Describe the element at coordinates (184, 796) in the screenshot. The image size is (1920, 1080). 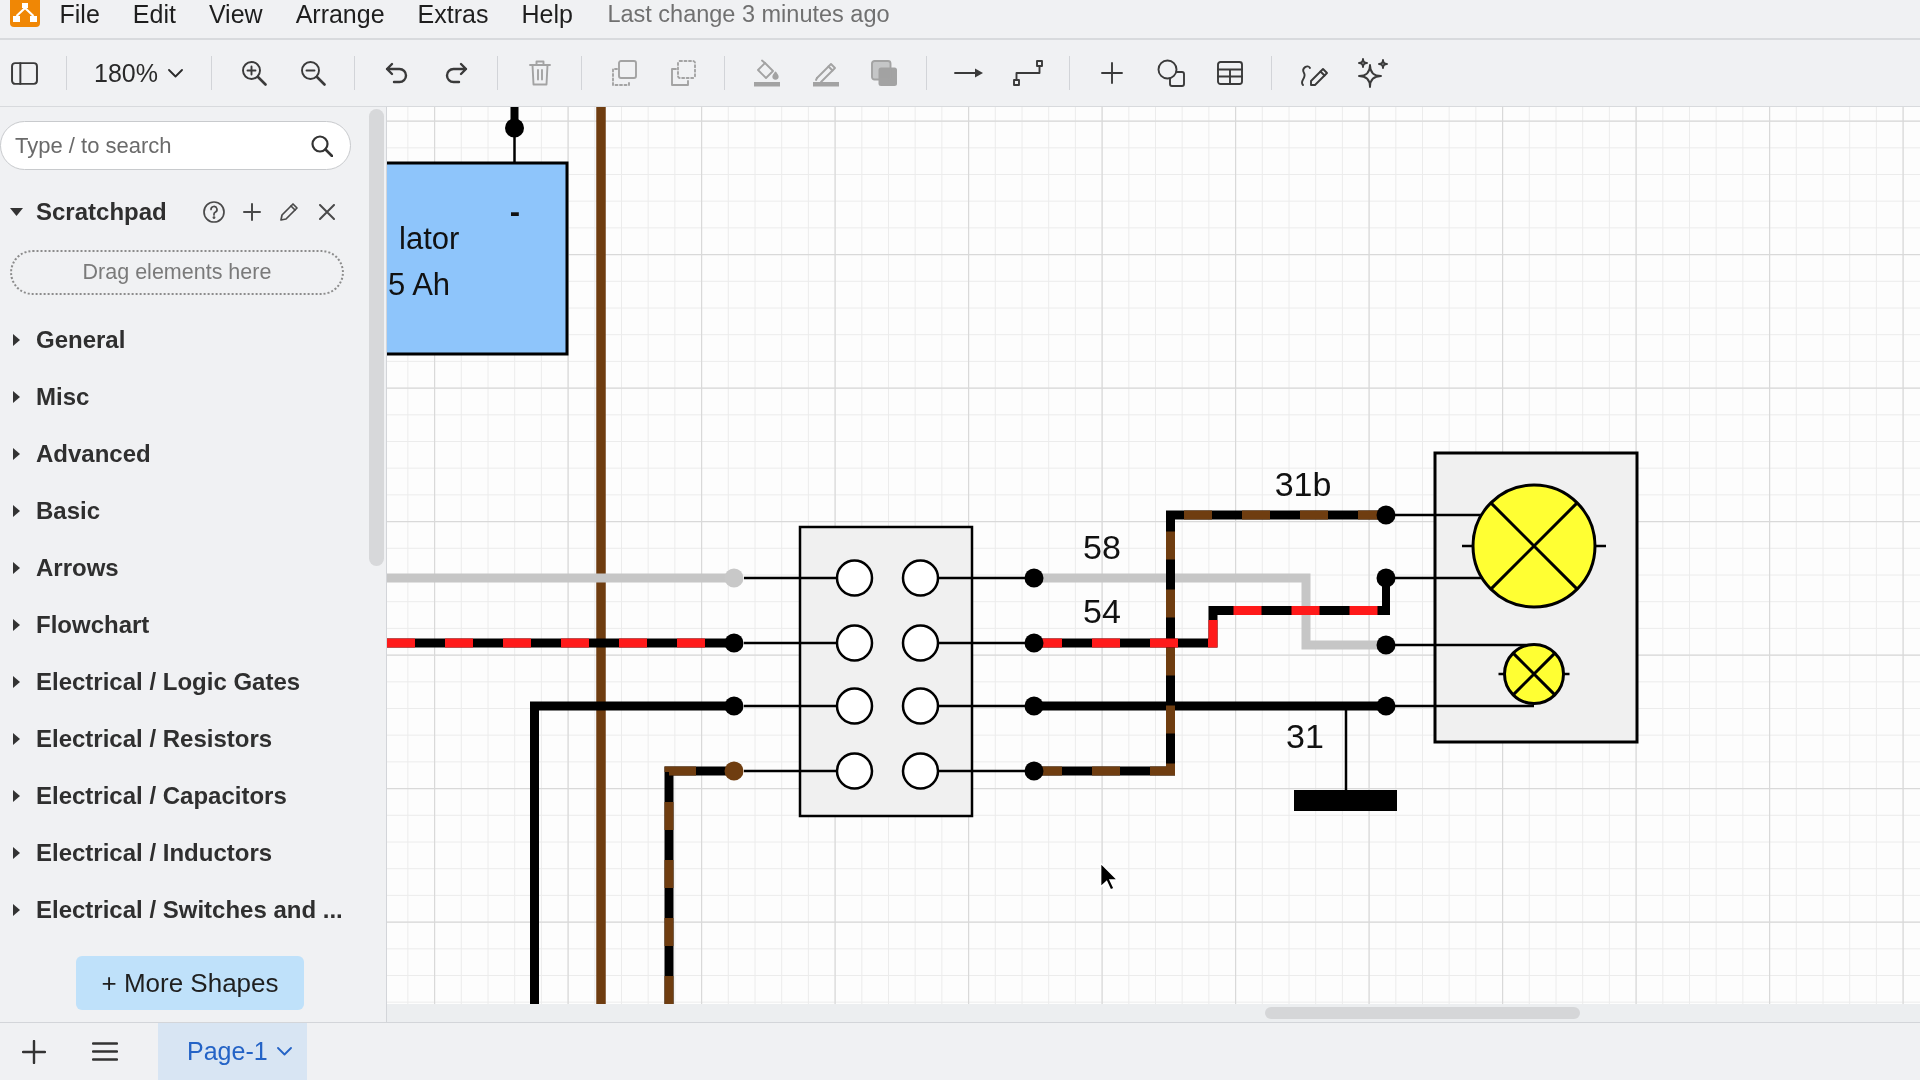
I see `library-item: Electrical / Capacitors` at that location.